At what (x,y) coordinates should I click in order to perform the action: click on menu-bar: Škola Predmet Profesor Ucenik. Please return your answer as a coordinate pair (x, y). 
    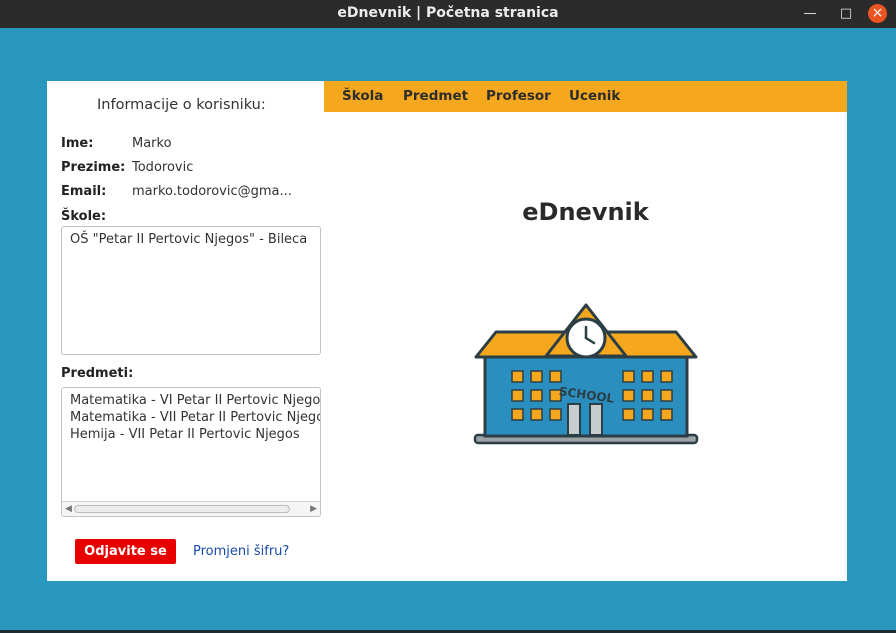
    Looking at the image, I should click on (585, 96).